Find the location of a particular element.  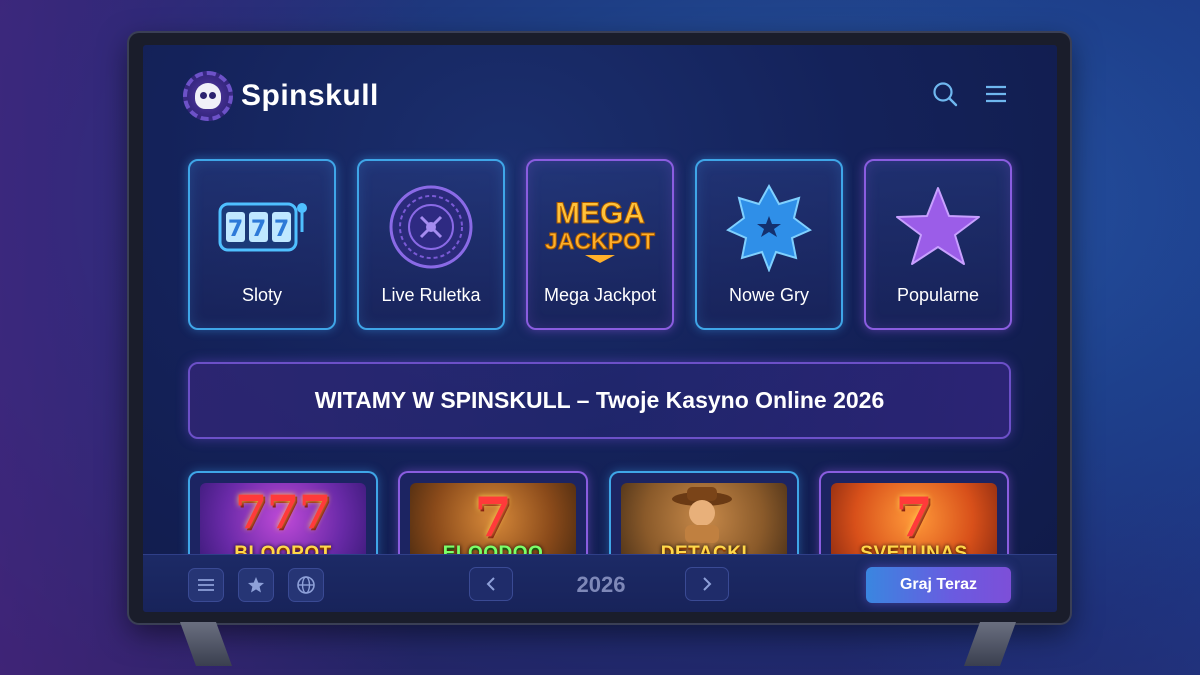

next-button is located at coordinates (707, 584).